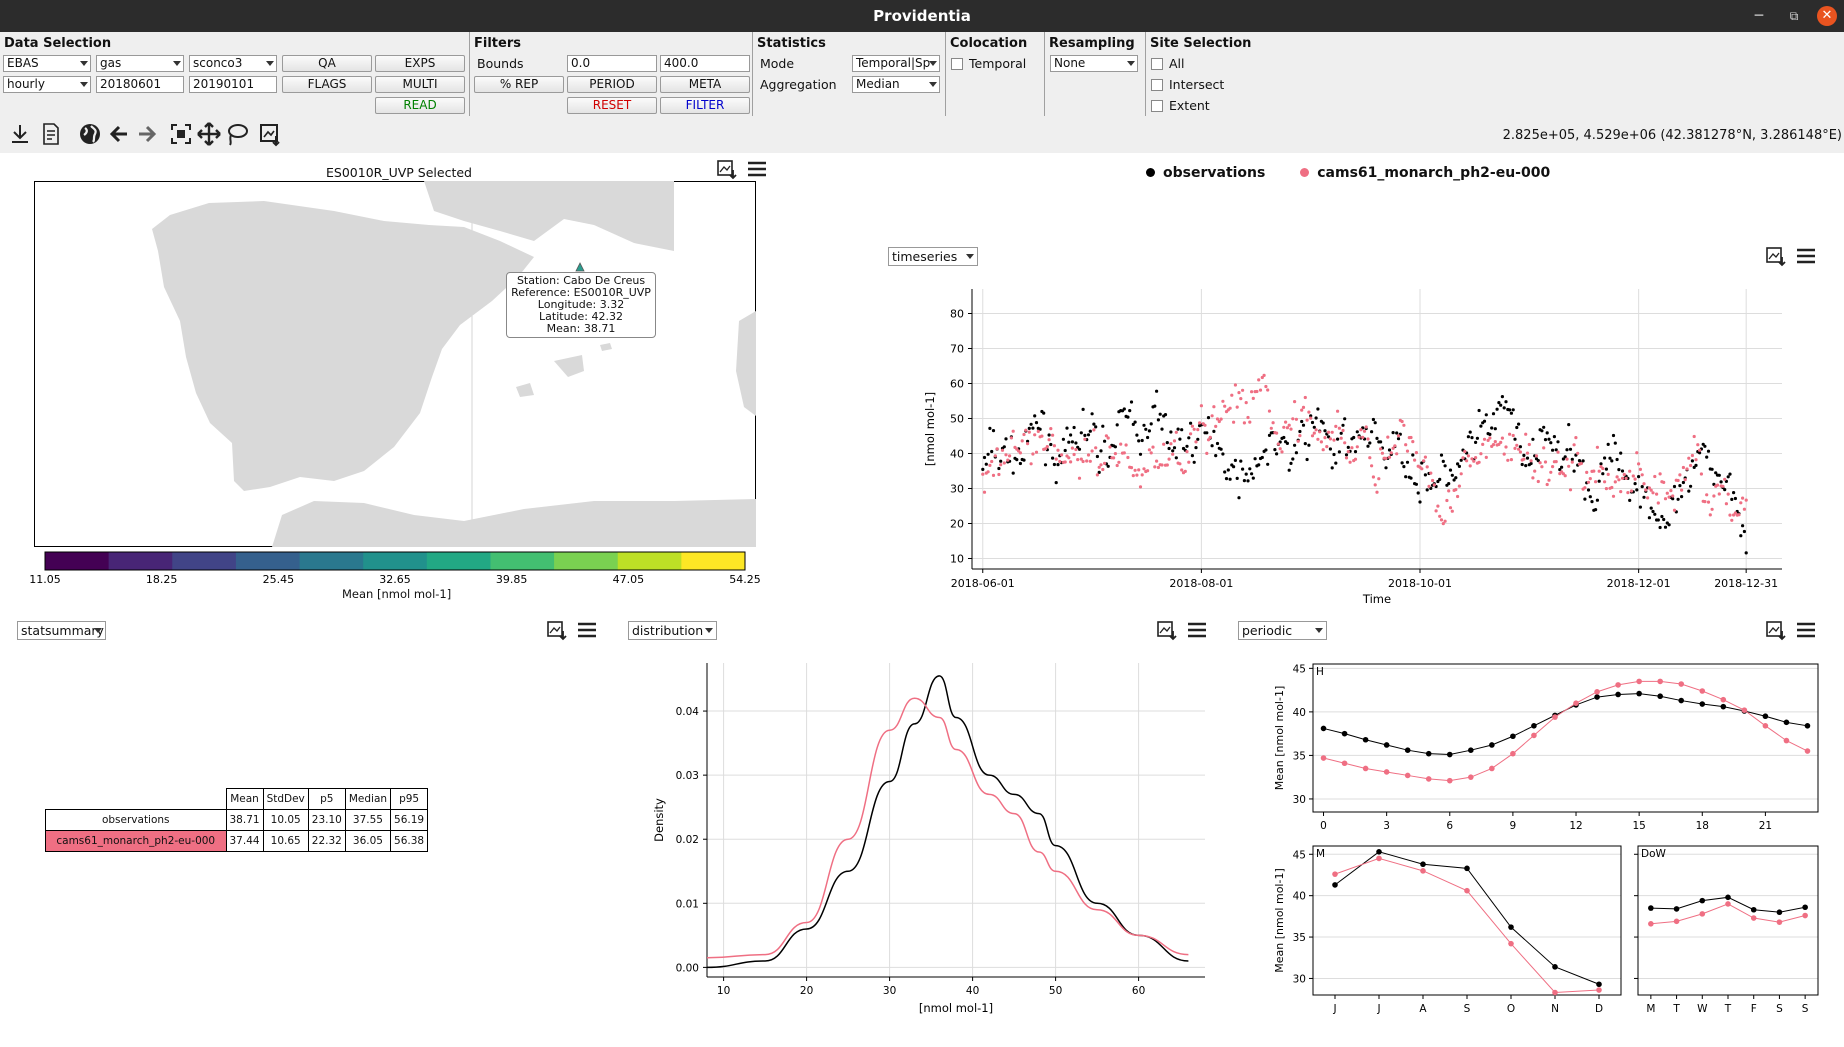 The height and width of the screenshot is (1047, 1844). What do you see at coordinates (1806, 630) in the screenshot?
I see `periodic-menu-icon` at bounding box center [1806, 630].